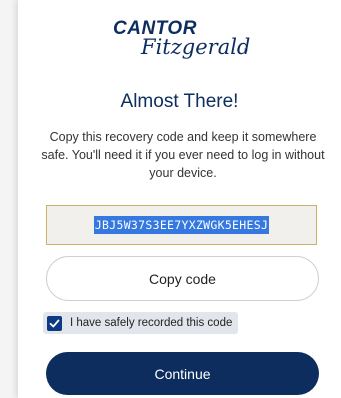  I want to click on continue-button: Continue, so click(182, 373).